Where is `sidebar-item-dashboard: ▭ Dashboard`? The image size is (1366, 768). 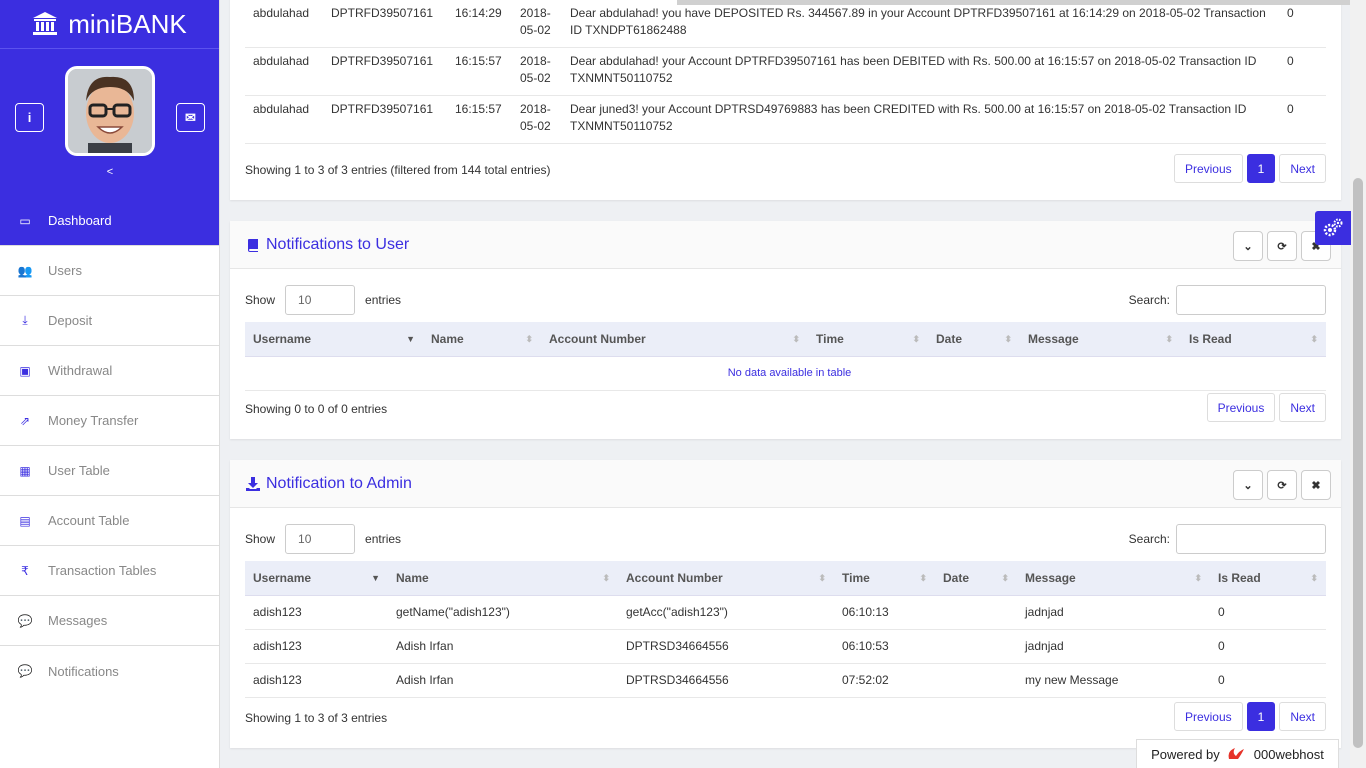
sidebar-item-dashboard: ▭ Dashboard is located at coordinates (109, 221).